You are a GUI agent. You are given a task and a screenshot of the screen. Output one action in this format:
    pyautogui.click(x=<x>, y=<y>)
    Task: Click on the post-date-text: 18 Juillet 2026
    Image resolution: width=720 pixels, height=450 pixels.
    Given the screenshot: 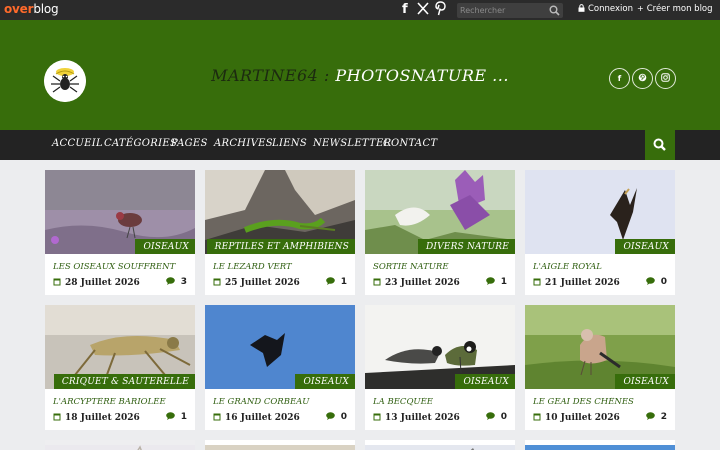 What is the action you would take?
    pyautogui.click(x=102, y=418)
    